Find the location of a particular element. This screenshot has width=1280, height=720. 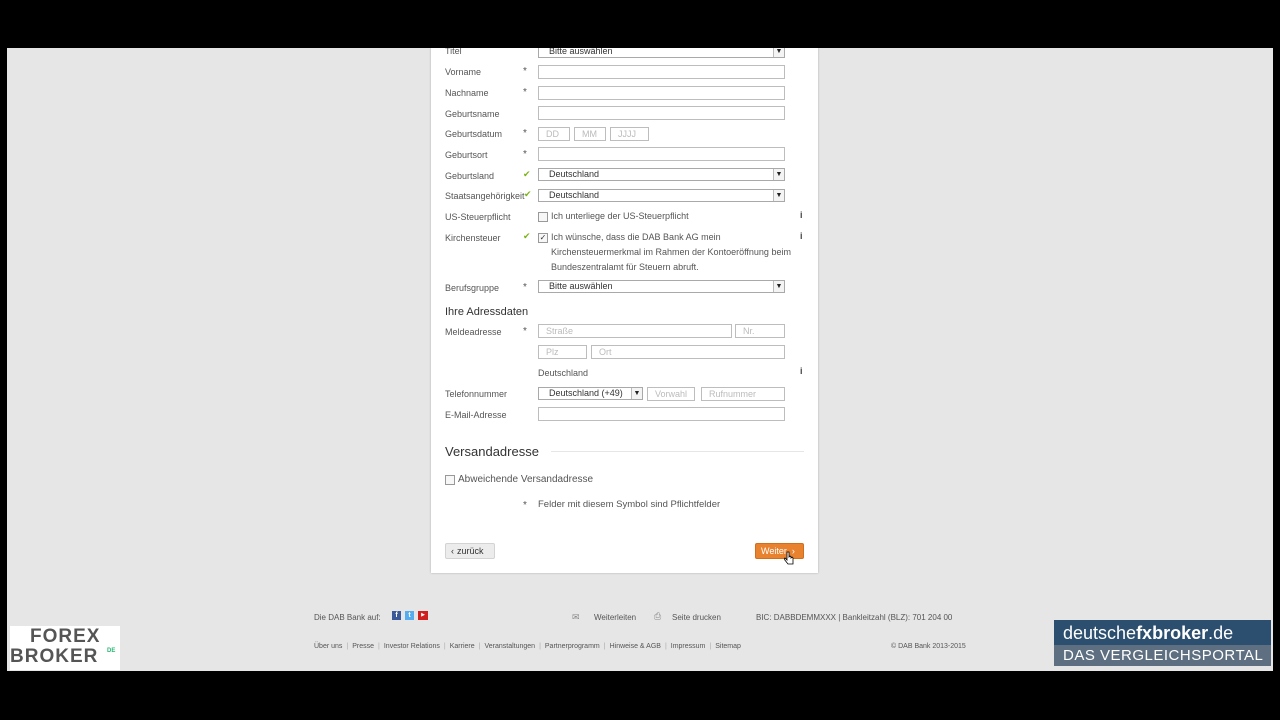

nachname-input is located at coordinates (661, 93).